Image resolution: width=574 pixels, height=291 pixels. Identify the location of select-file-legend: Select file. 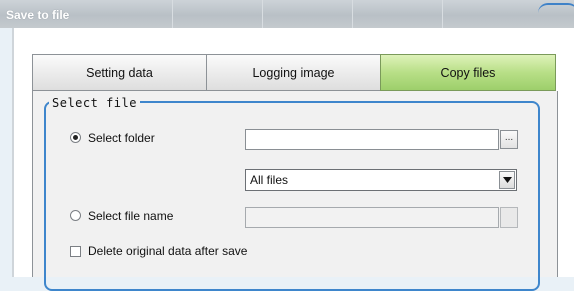
(94, 103).